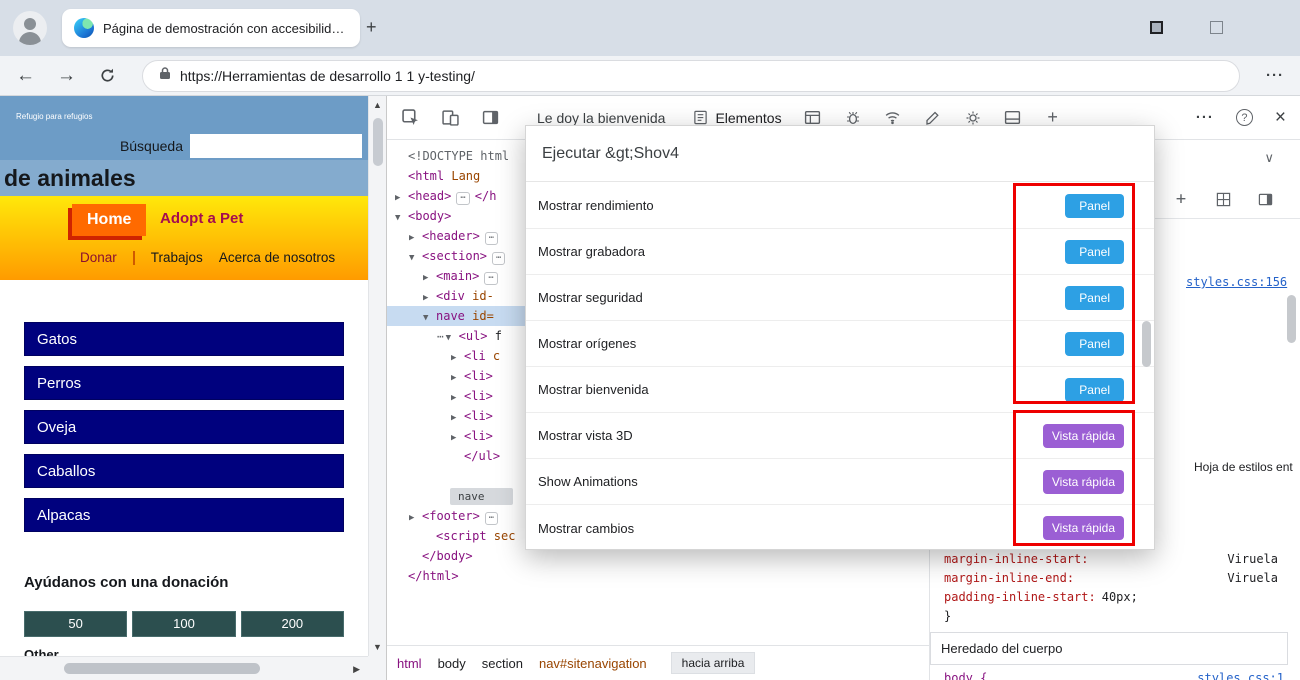 The height and width of the screenshot is (680, 1300). I want to click on chevron-down-icon: ∨, so click(1269, 158).